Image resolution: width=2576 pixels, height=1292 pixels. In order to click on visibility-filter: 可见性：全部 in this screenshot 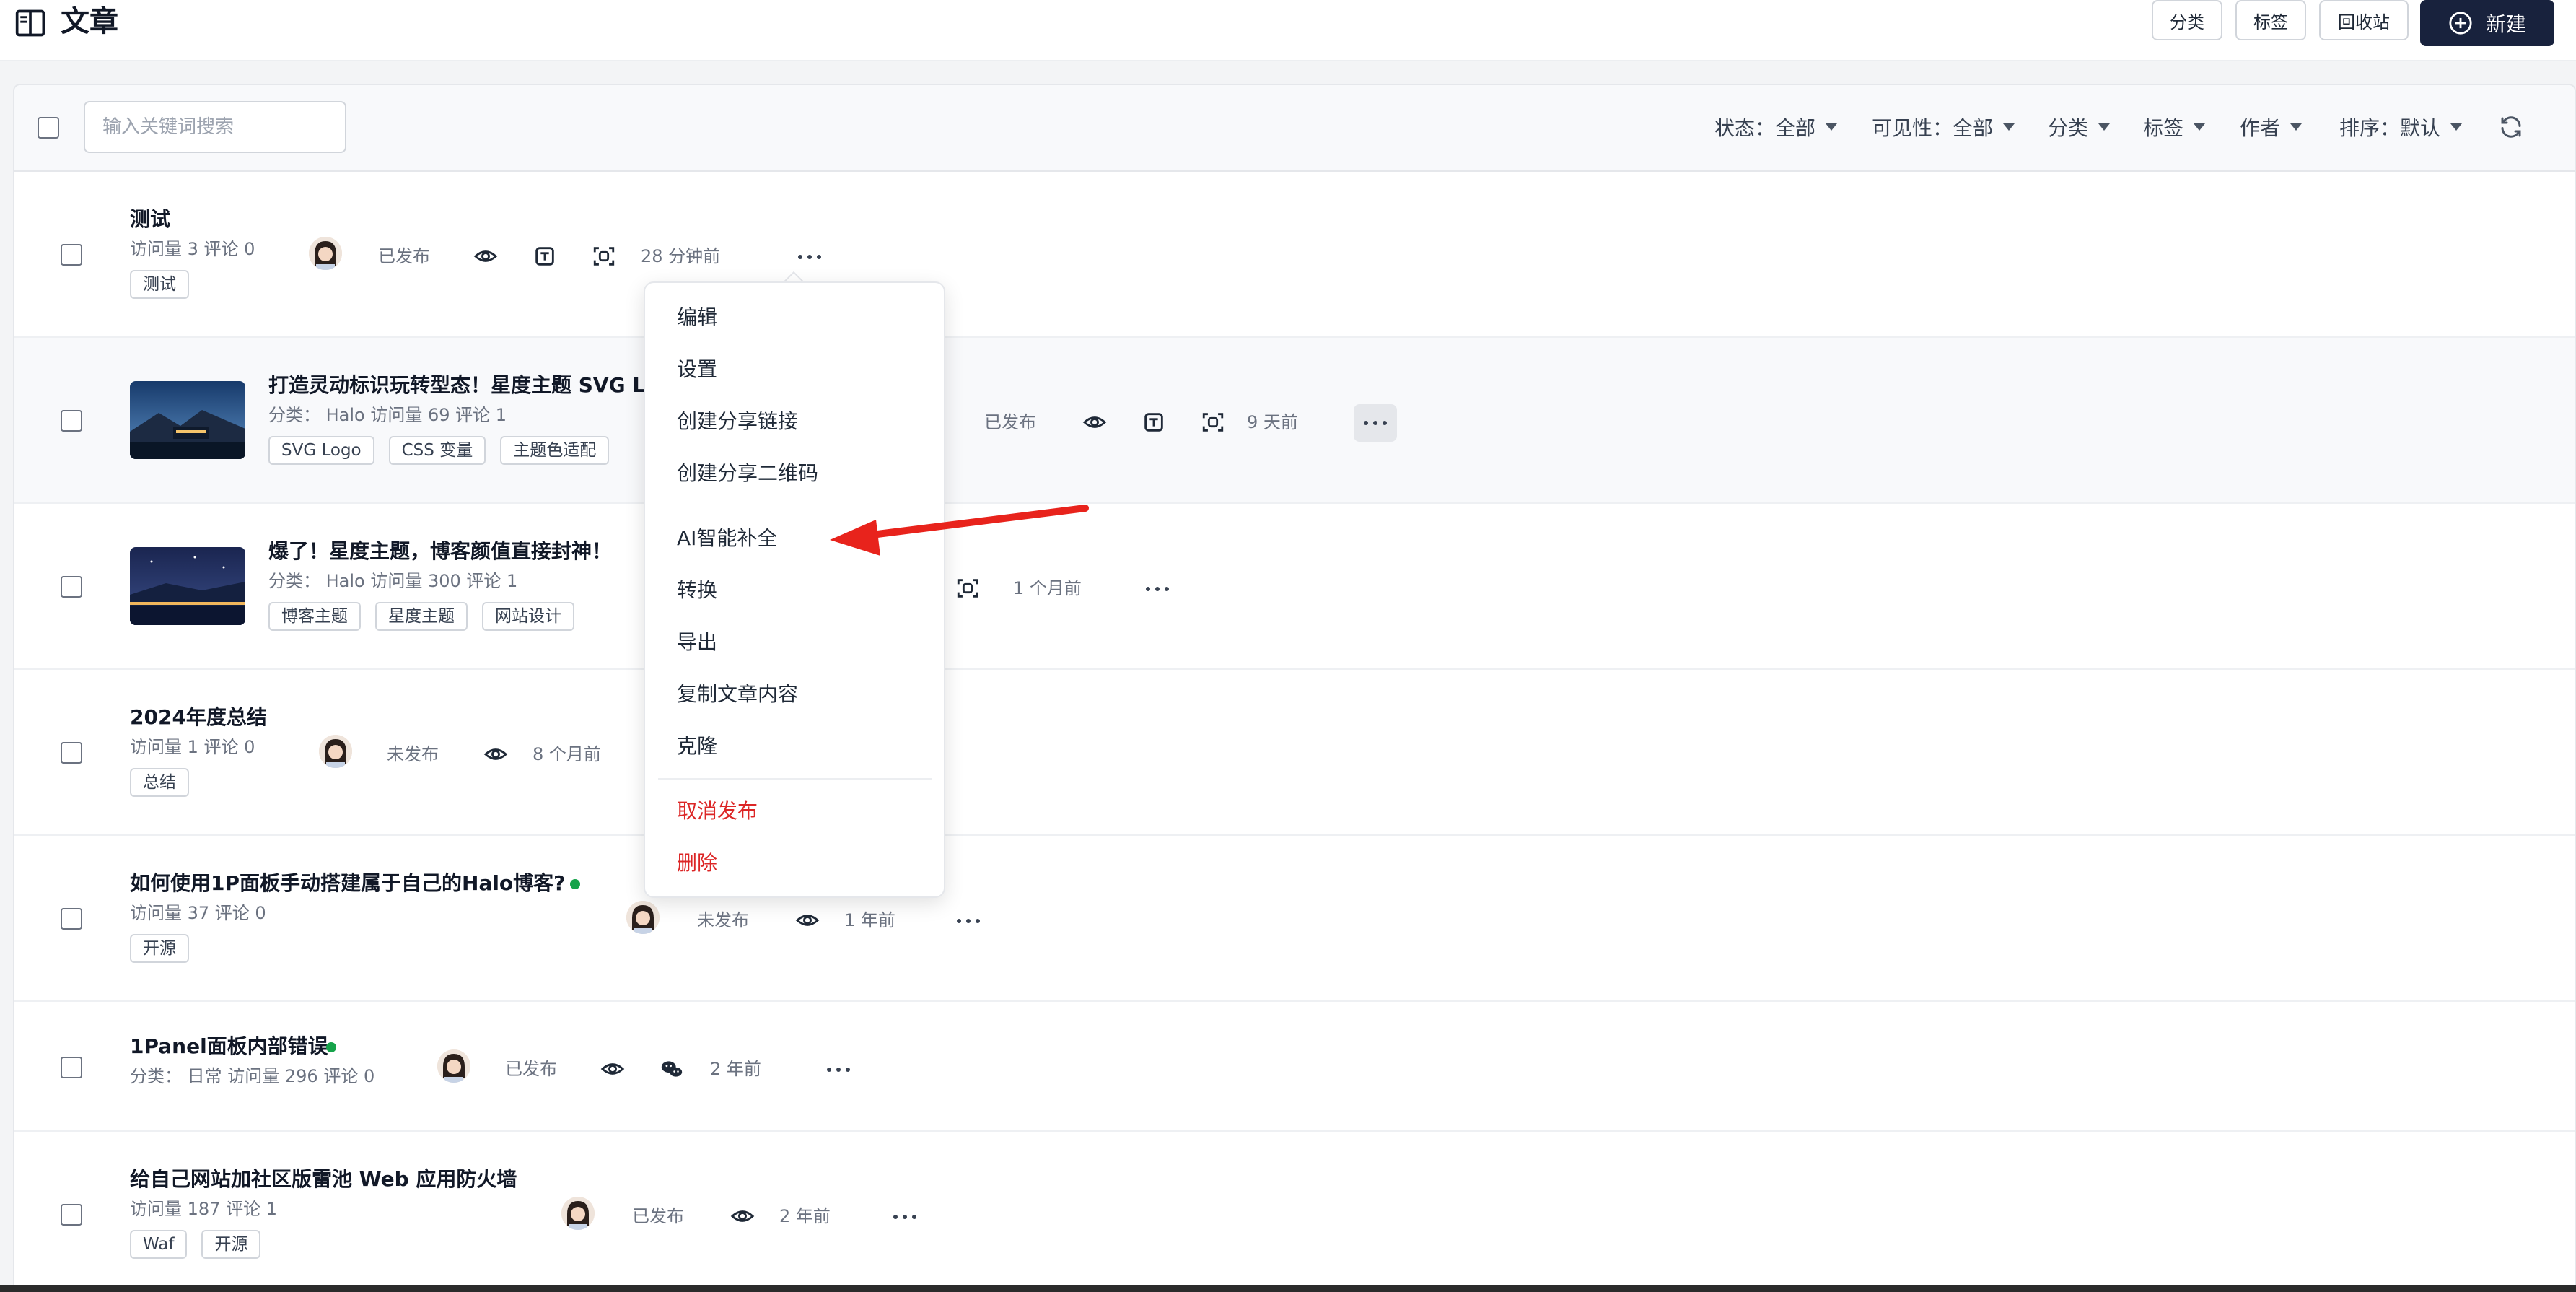, I will do `click(1943, 127)`.